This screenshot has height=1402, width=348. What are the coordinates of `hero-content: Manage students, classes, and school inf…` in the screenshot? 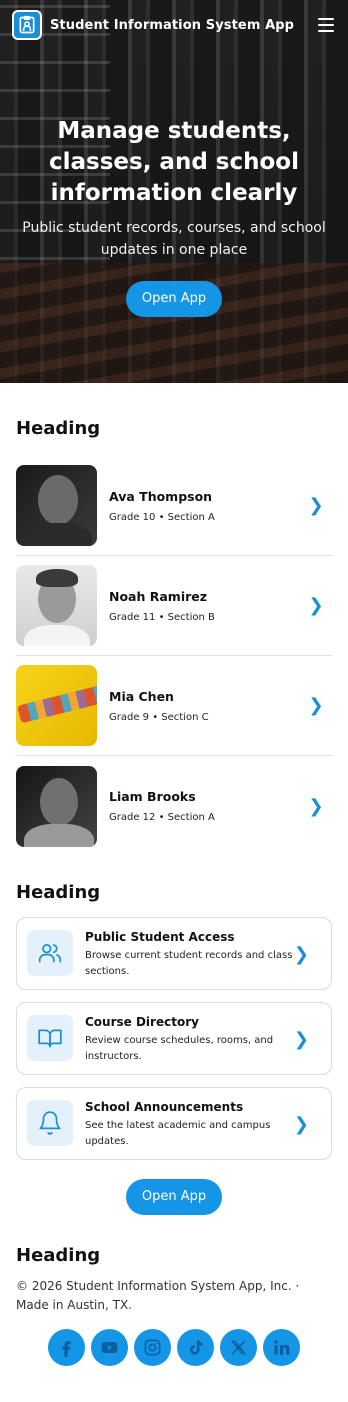 It's located at (174, 216).